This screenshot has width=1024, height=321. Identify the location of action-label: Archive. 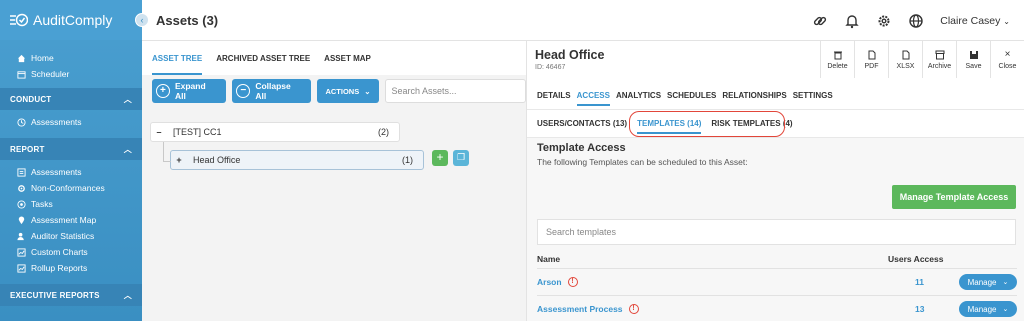
(939, 66).